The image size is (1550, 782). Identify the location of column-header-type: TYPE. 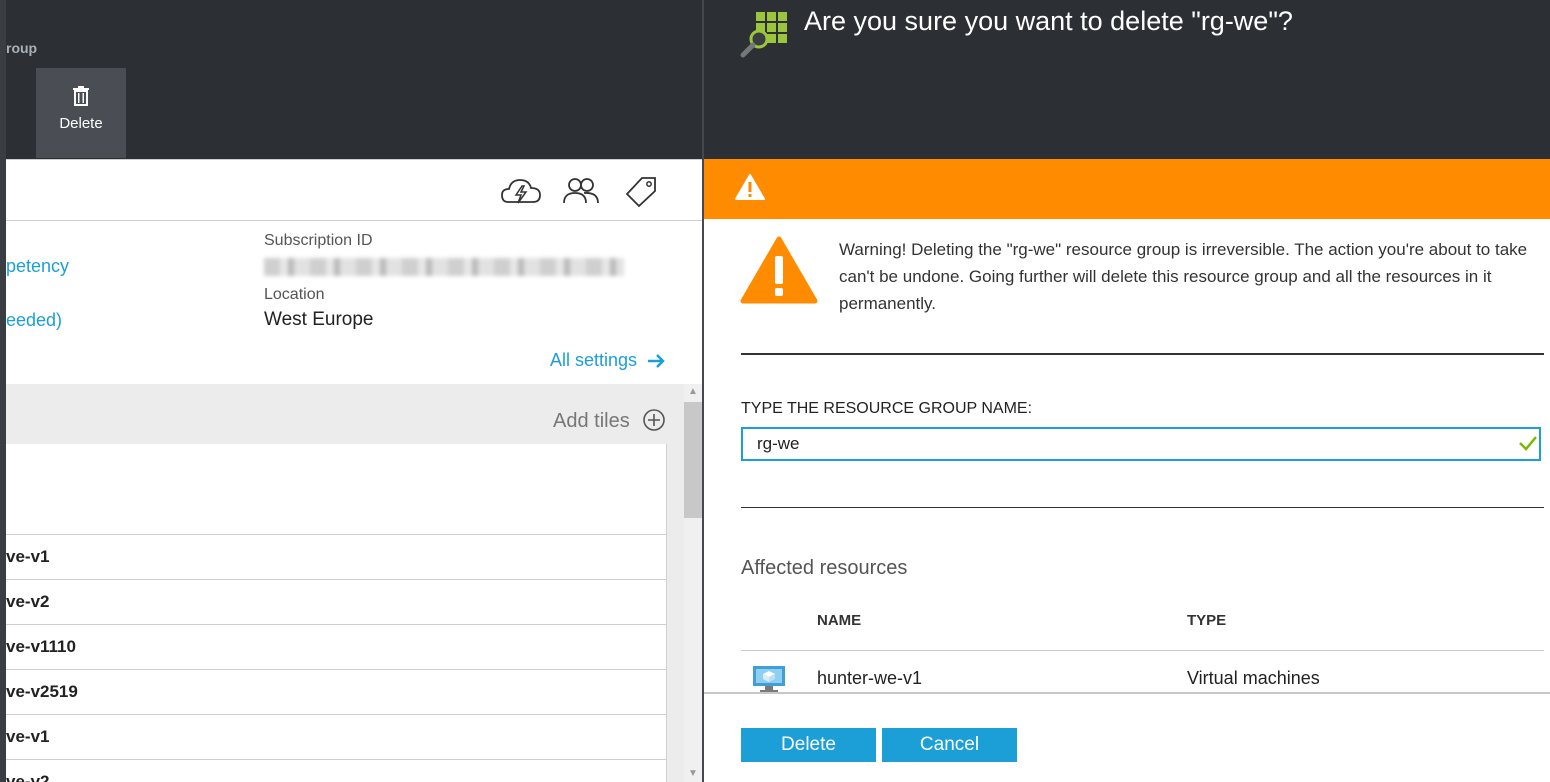
(1206, 620).